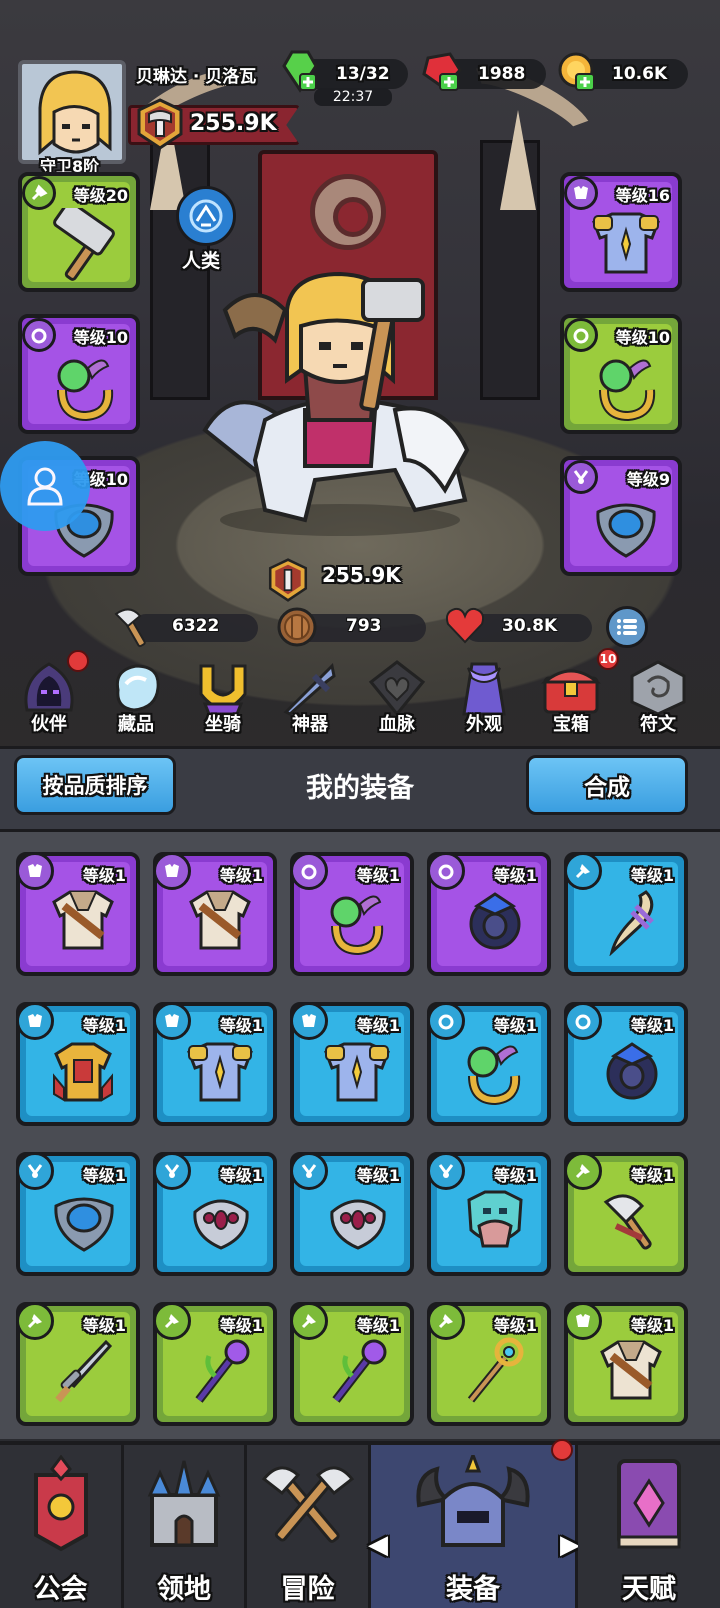 This screenshot has width=720, height=1608. Describe the element at coordinates (196, 77) in the screenshot. I see `player-name: 贝琳达 · 贝洛瓦` at that location.